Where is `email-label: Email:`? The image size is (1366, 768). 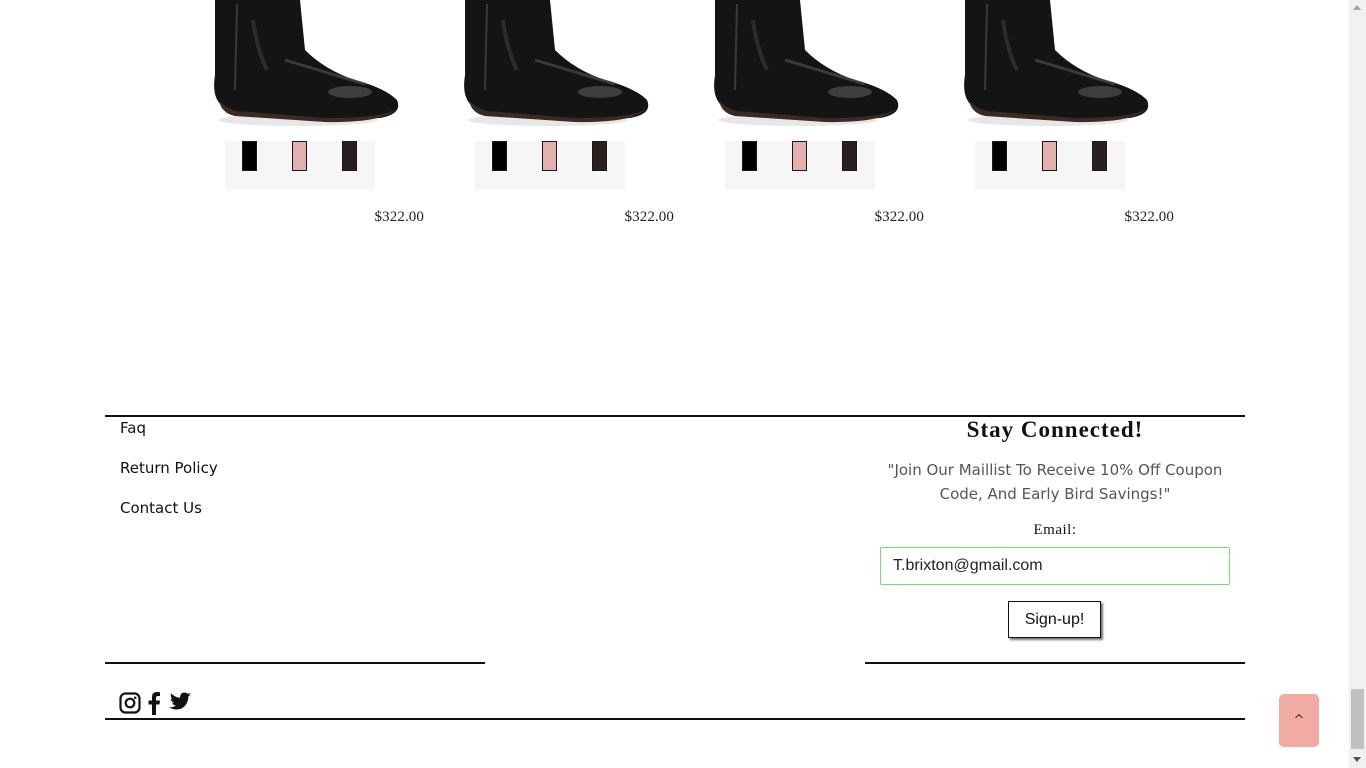
email-label: Email: is located at coordinates (1055, 530).